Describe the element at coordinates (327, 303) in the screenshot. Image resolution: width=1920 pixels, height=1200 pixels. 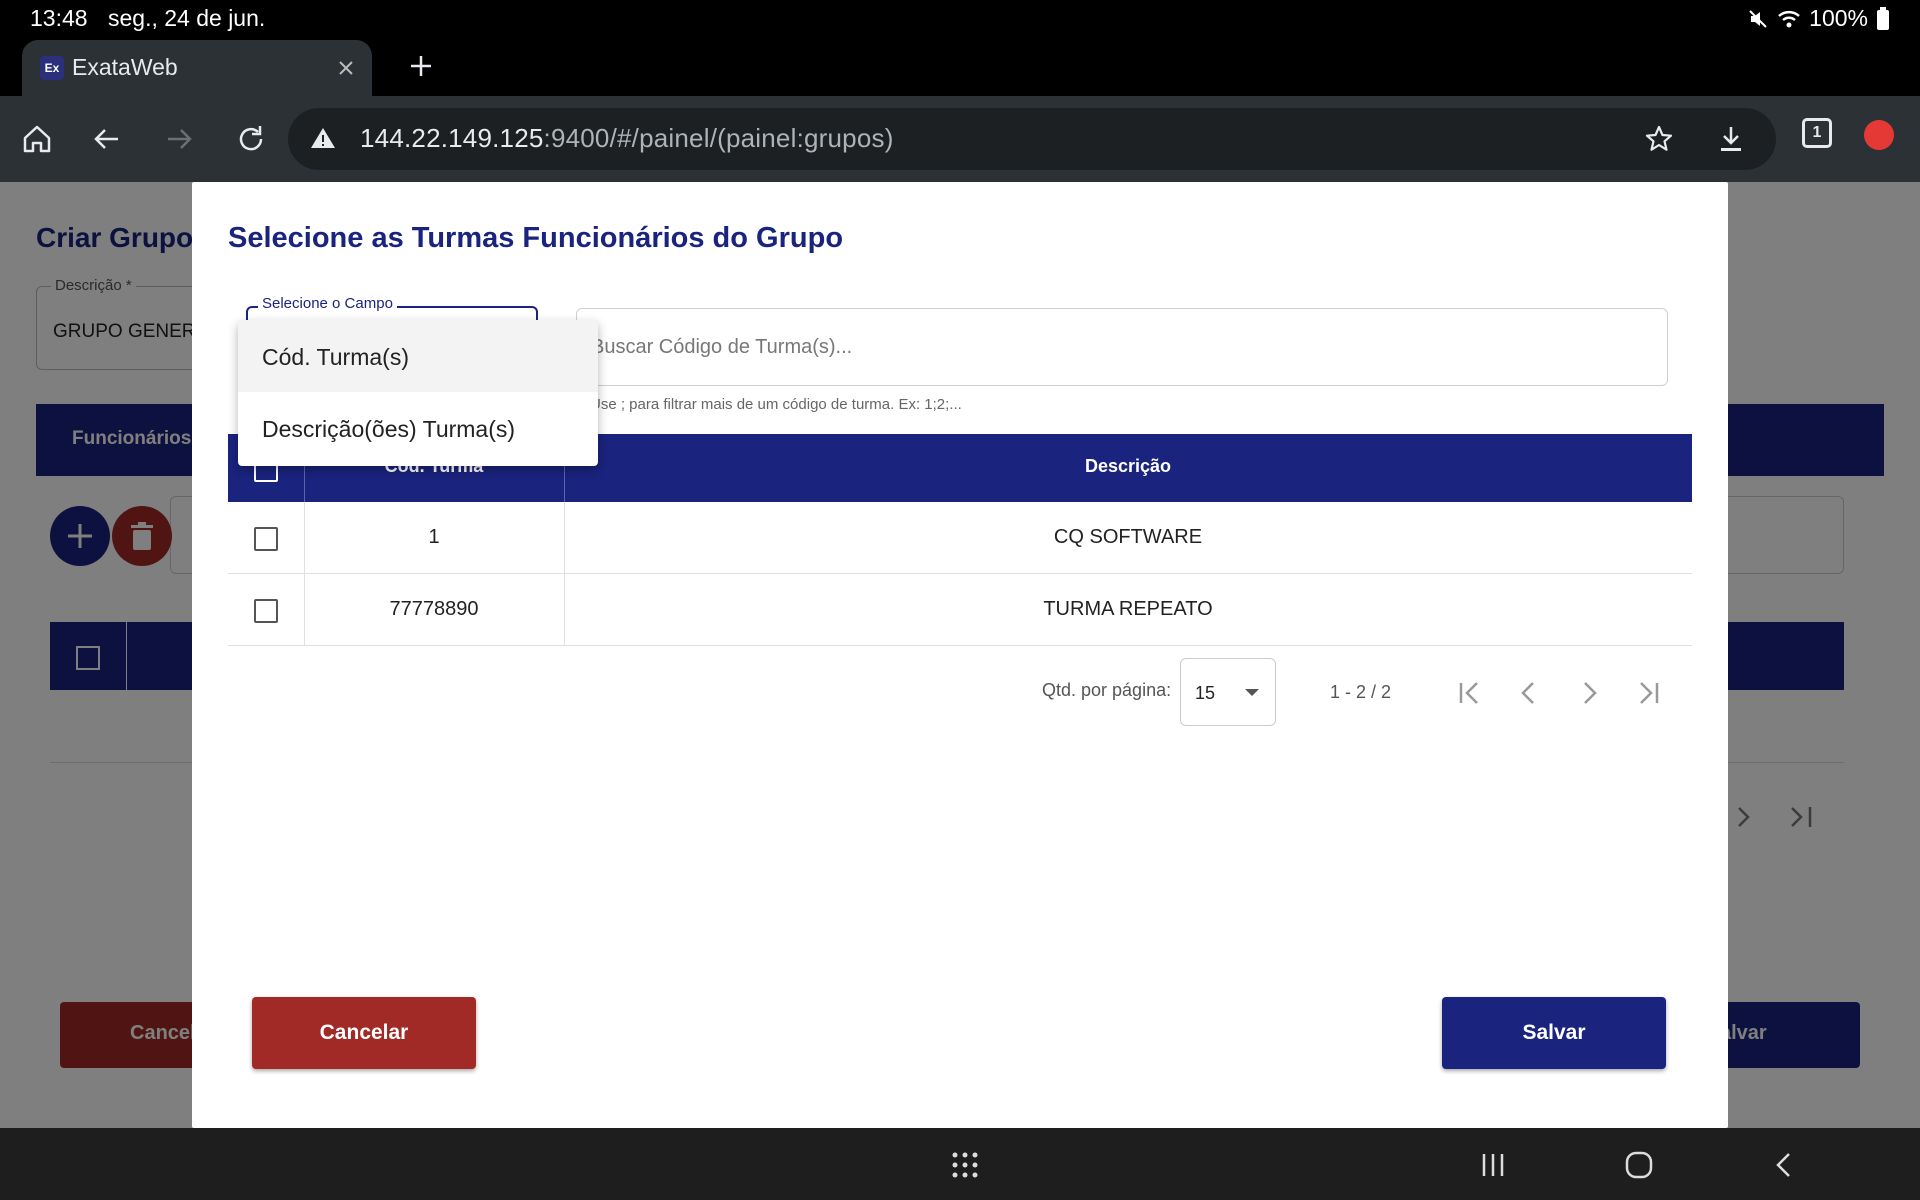
I see `field-select-label: Selecione o Campo` at that location.